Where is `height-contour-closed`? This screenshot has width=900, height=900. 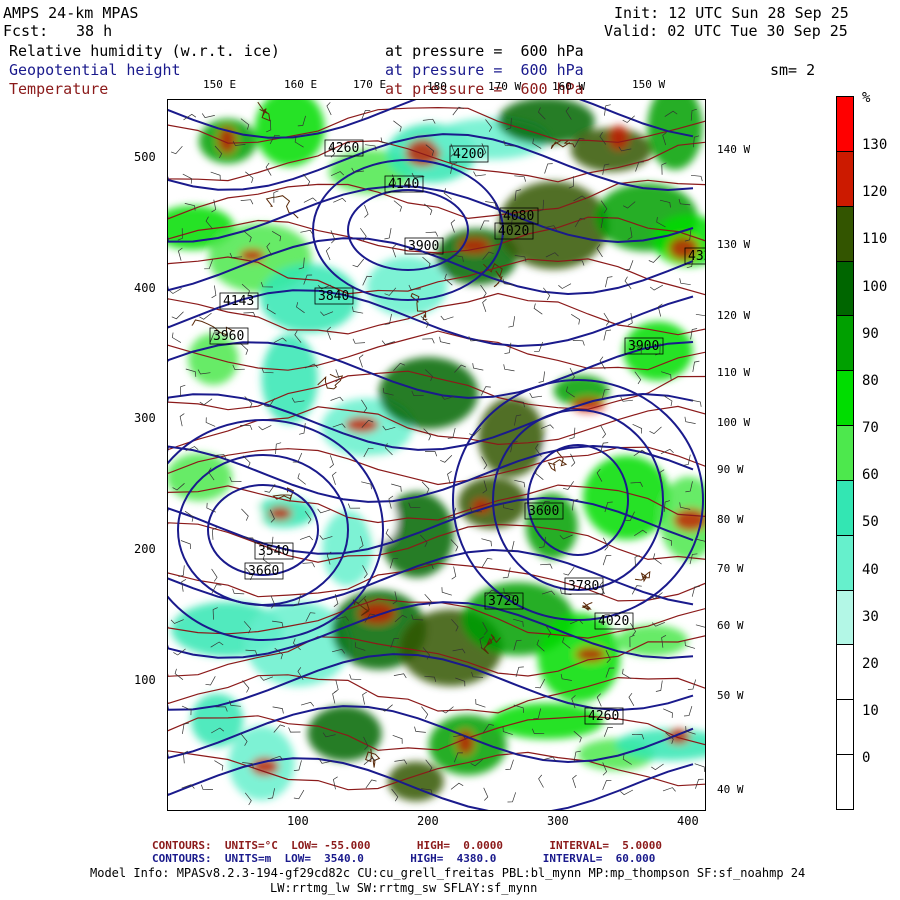 height-contour-closed is located at coordinates (263, 530).